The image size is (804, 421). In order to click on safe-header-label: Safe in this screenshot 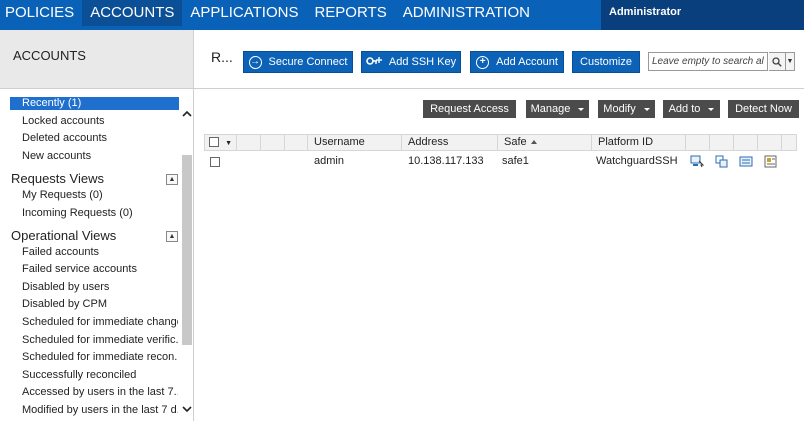, I will do `click(515, 142)`.